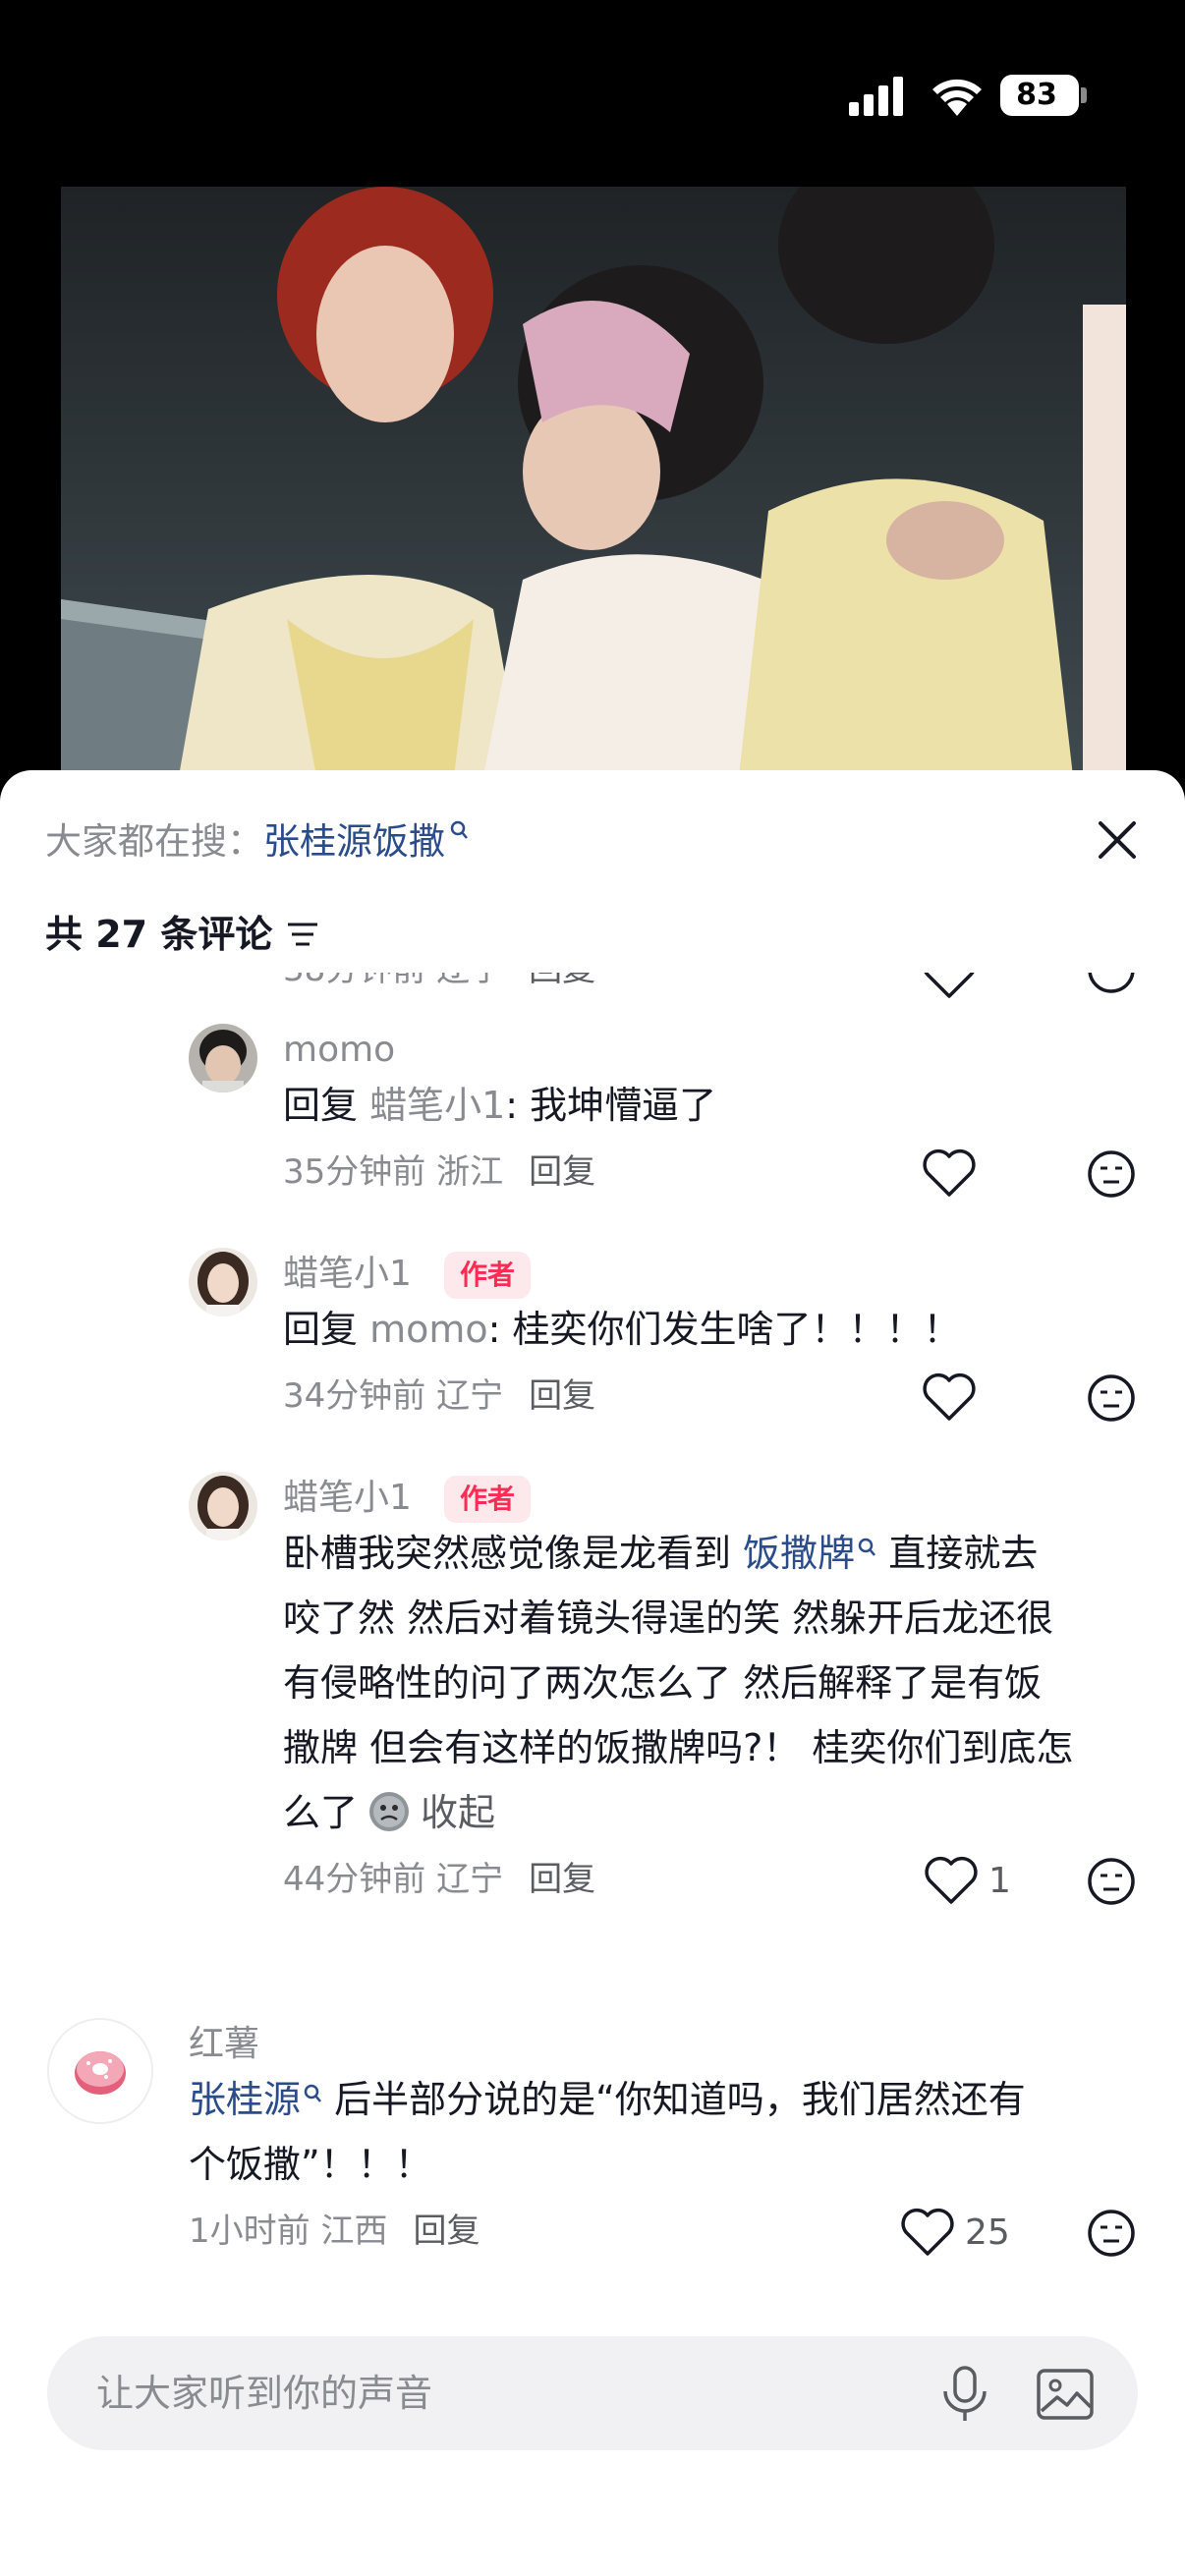  Describe the element at coordinates (679, 1747) in the screenshot. I see `comment-text-line: 撒牌 但会有这样的饭撒牌吗?！ 桂奕你们到底怎` at that location.